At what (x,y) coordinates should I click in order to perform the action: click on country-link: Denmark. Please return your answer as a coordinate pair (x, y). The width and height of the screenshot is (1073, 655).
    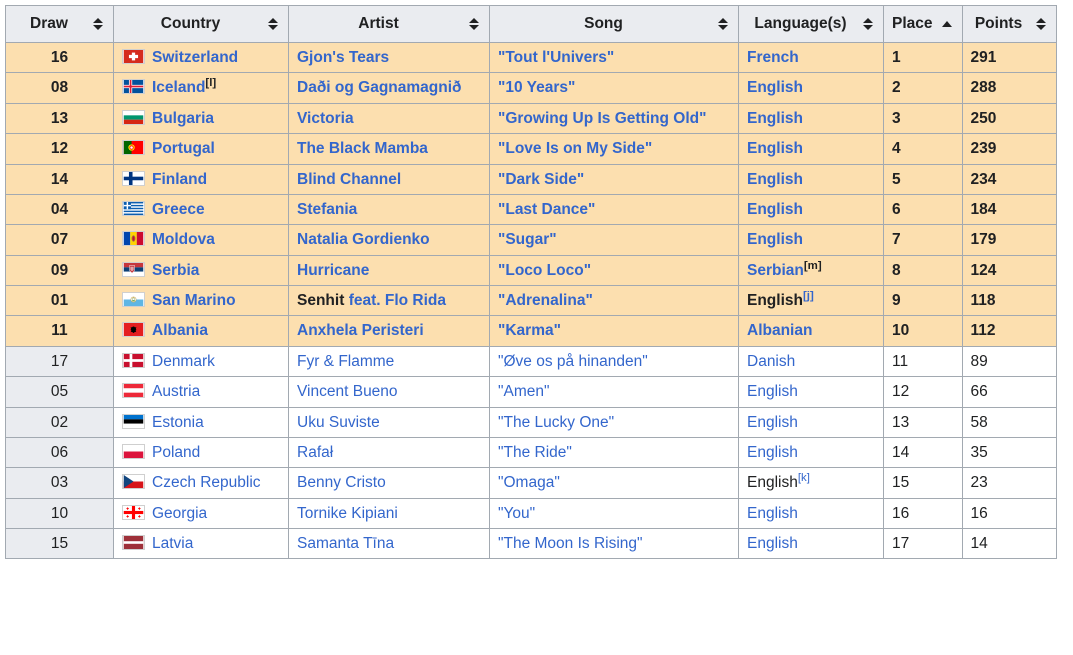
    Looking at the image, I should click on (183, 361).